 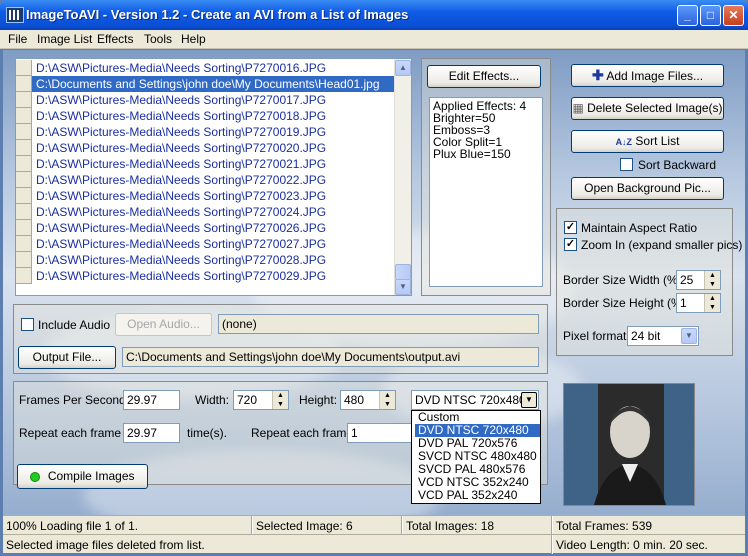 What do you see at coordinates (403, 68) in the screenshot?
I see `scroll-up-icon: ▲` at bounding box center [403, 68].